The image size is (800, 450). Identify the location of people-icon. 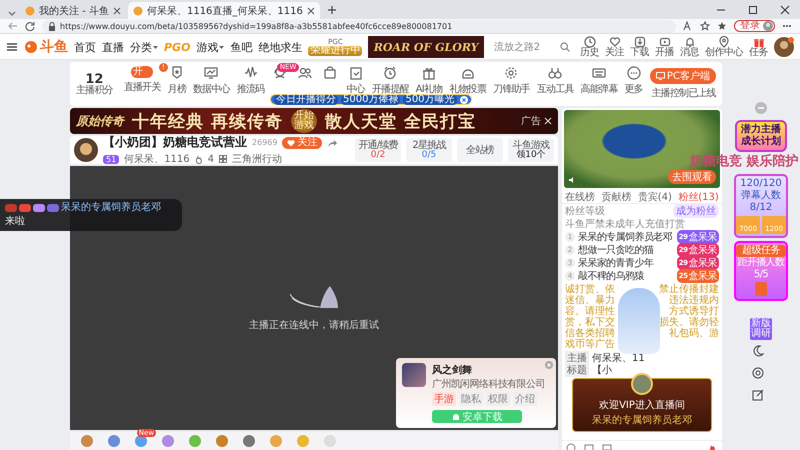
(305, 73).